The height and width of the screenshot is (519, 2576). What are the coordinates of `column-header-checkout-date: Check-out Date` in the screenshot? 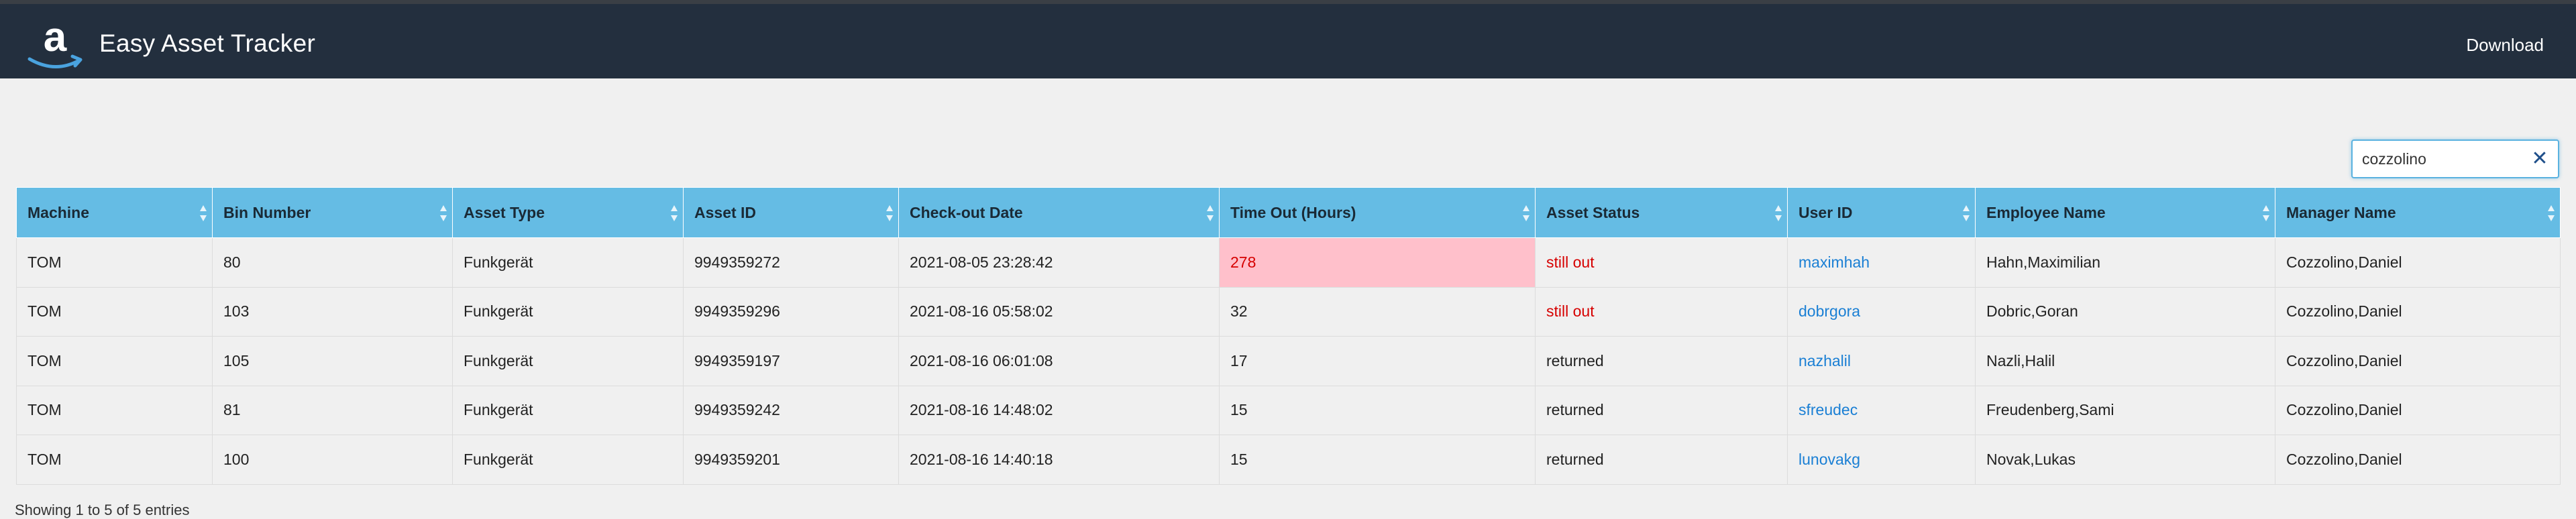 It's located at (1059, 212).